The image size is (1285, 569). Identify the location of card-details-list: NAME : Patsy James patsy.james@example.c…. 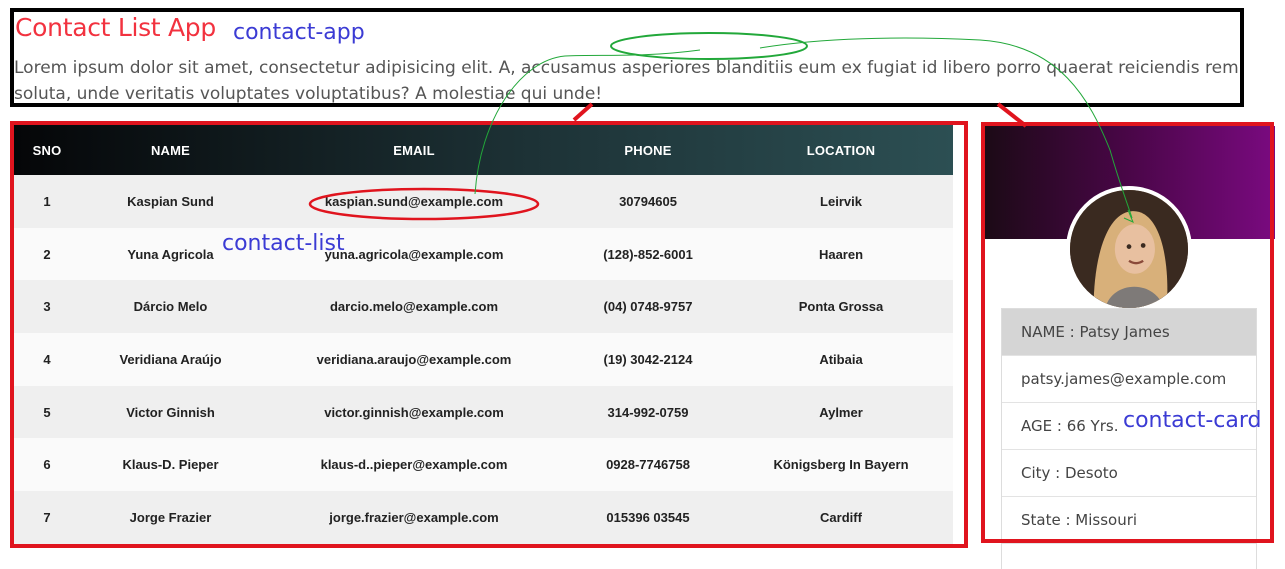
(1129, 438).